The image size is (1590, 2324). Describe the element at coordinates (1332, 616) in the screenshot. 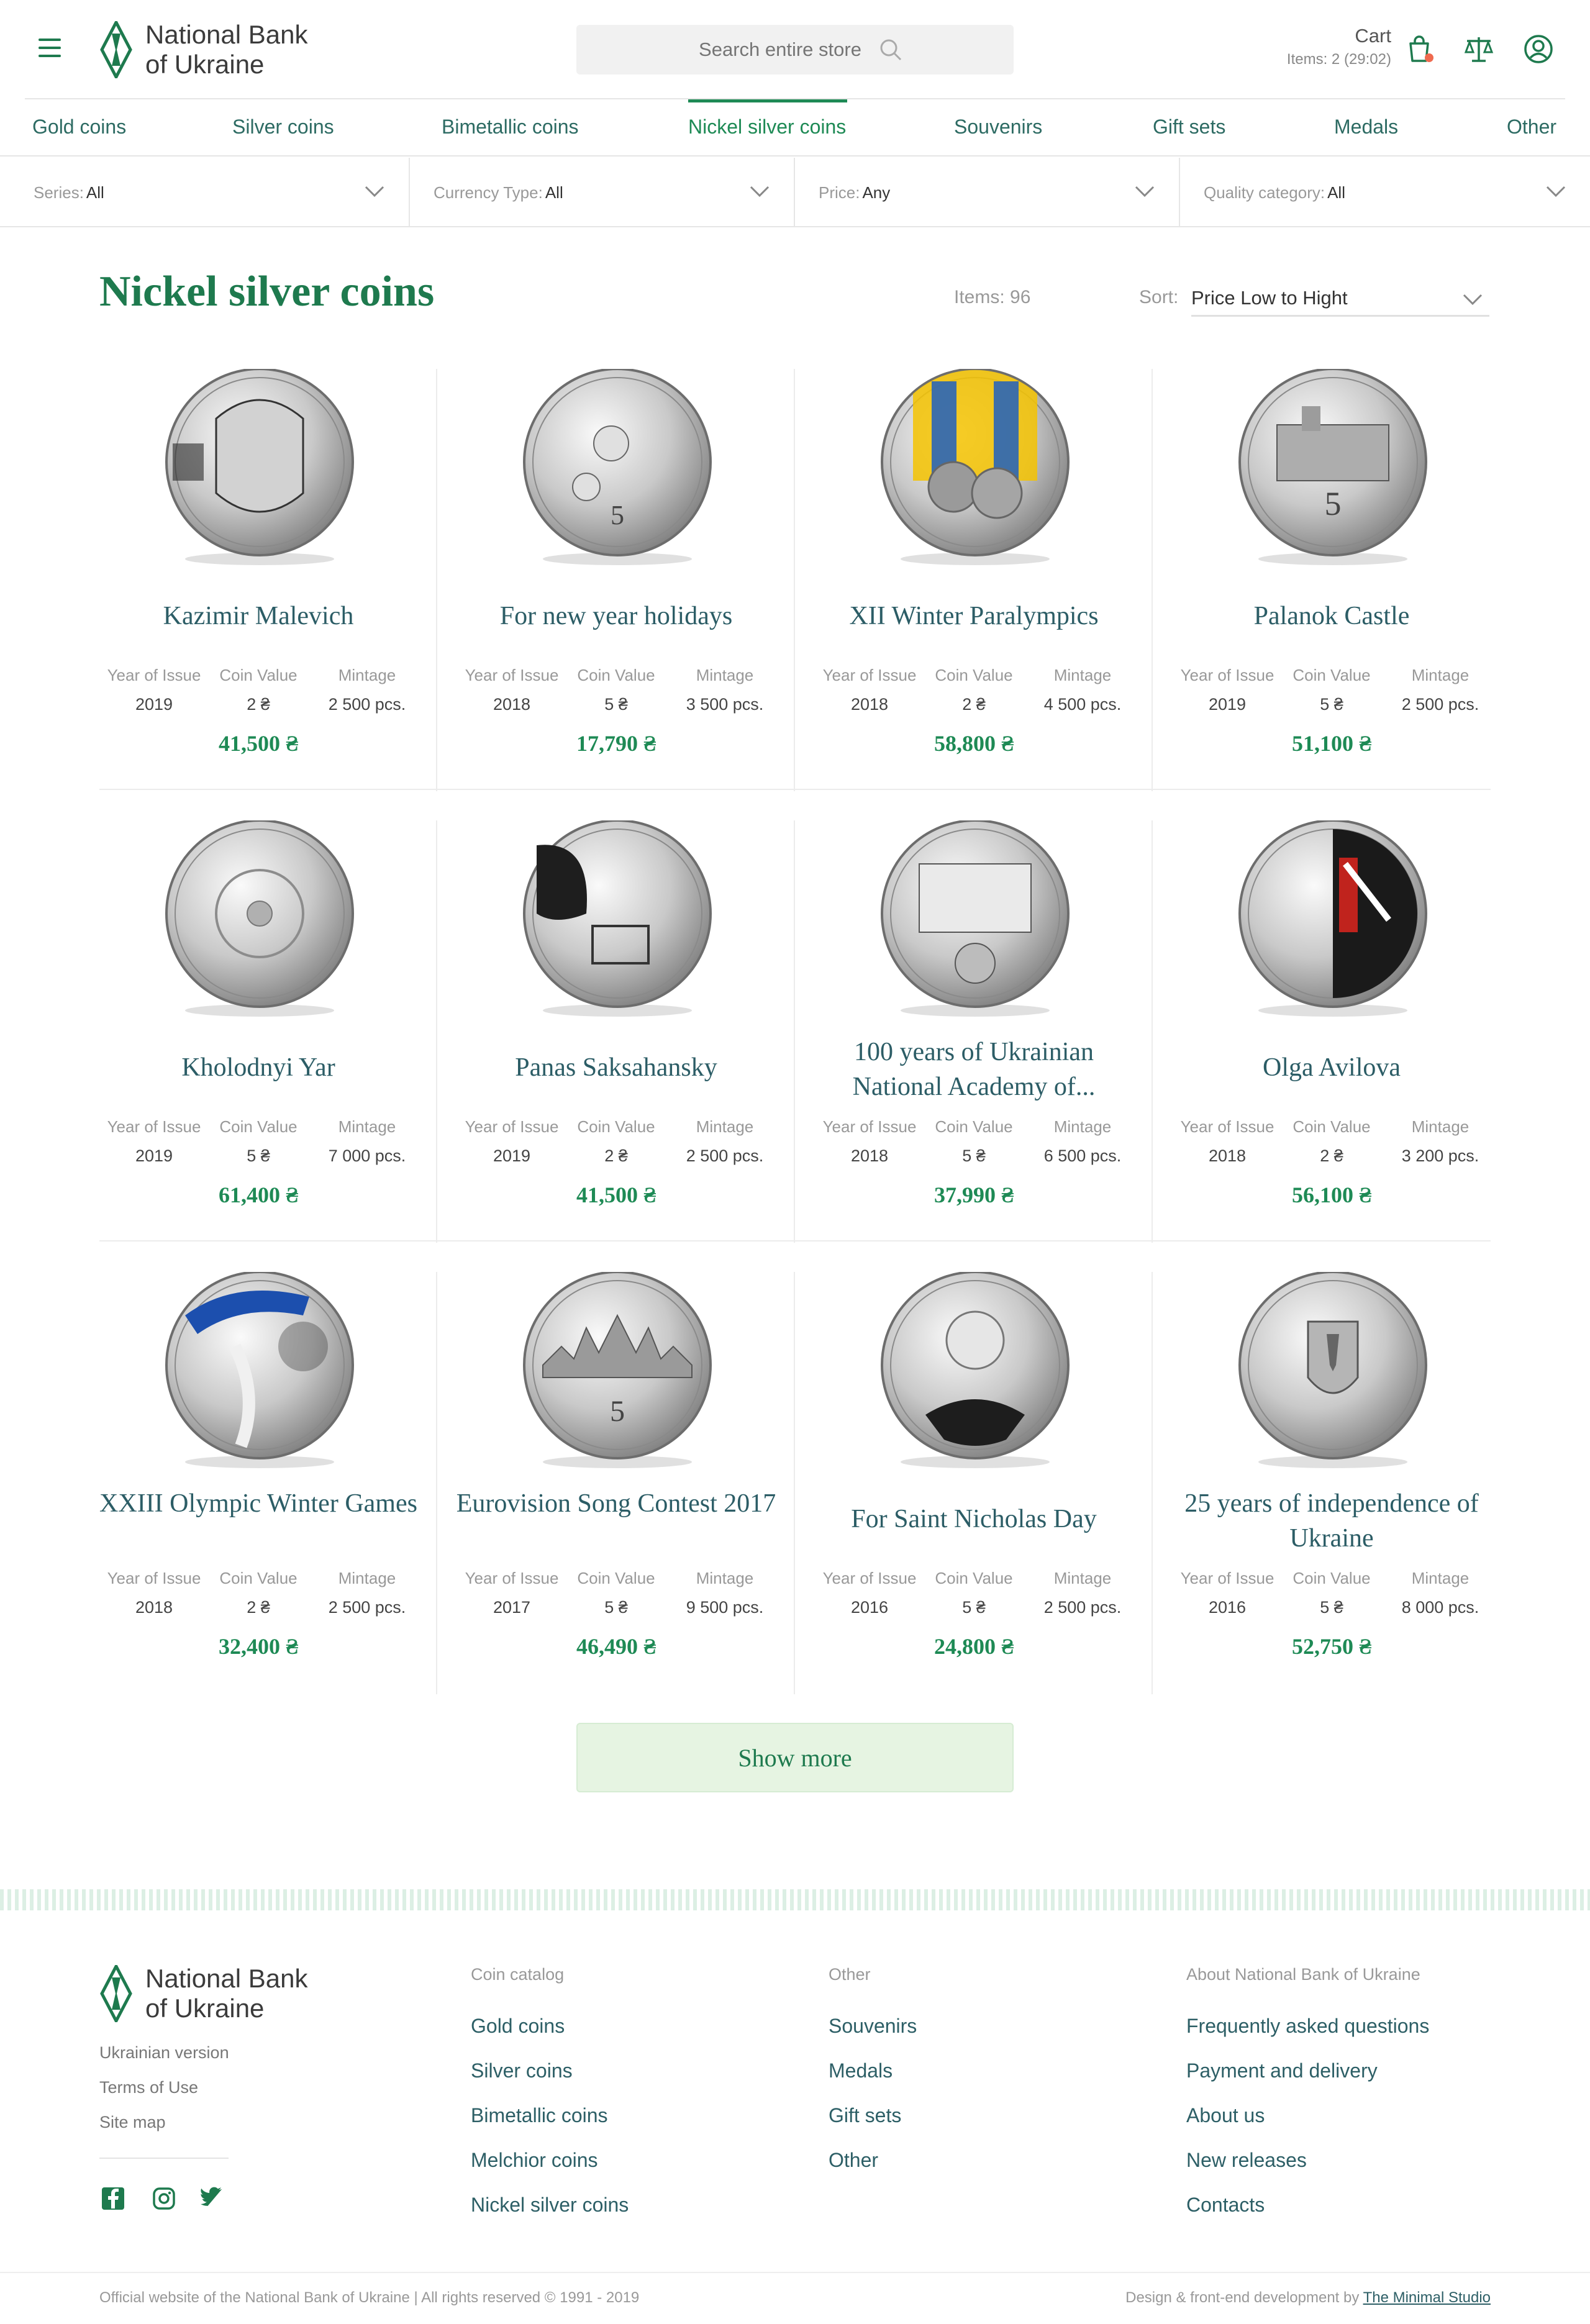

I see `product-name: Palanok Castle` at that location.